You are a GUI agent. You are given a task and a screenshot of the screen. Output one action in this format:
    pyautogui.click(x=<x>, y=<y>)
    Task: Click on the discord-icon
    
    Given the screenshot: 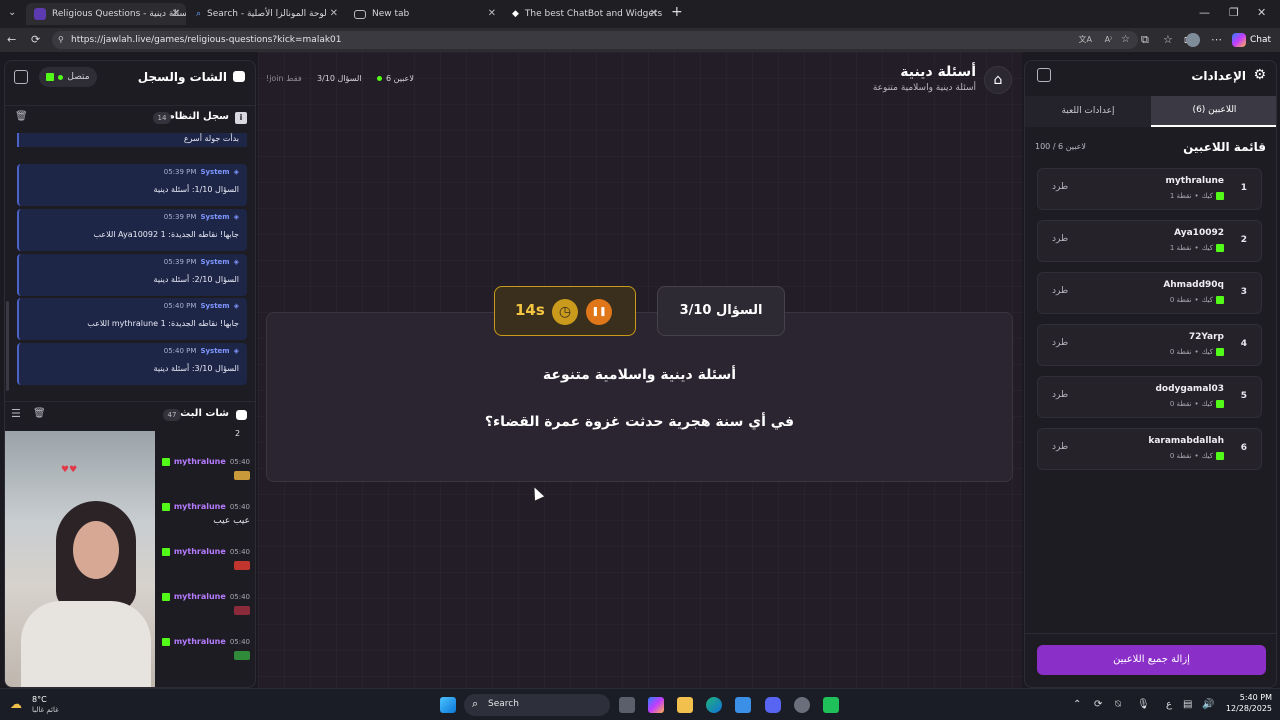 What is the action you would take?
    pyautogui.click(x=773, y=705)
    